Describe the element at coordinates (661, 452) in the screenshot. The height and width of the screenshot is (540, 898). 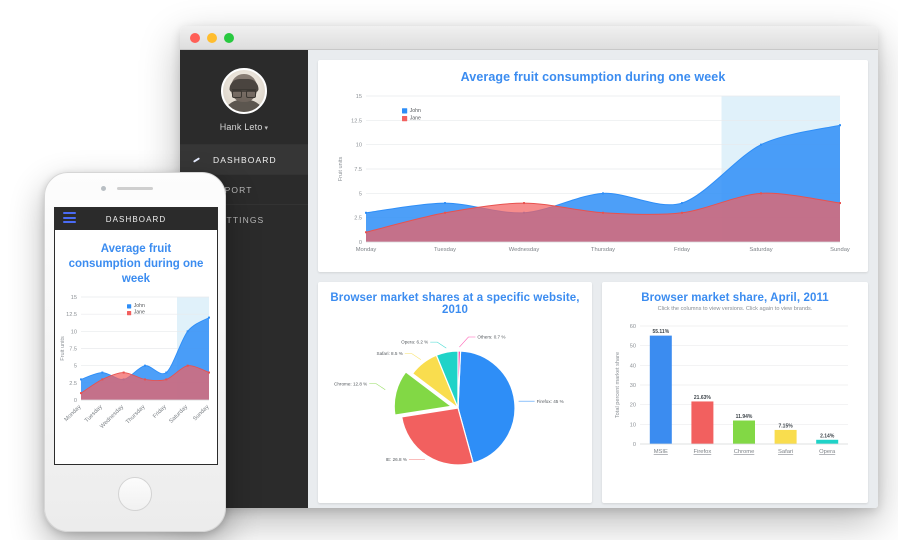
I see `bar-category-label: MSIE` at that location.